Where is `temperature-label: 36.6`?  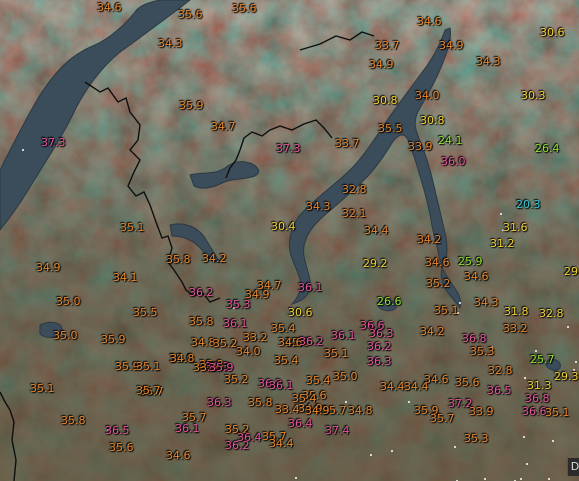
temperature-label: 36.6 is located at coordinates (534, 412).